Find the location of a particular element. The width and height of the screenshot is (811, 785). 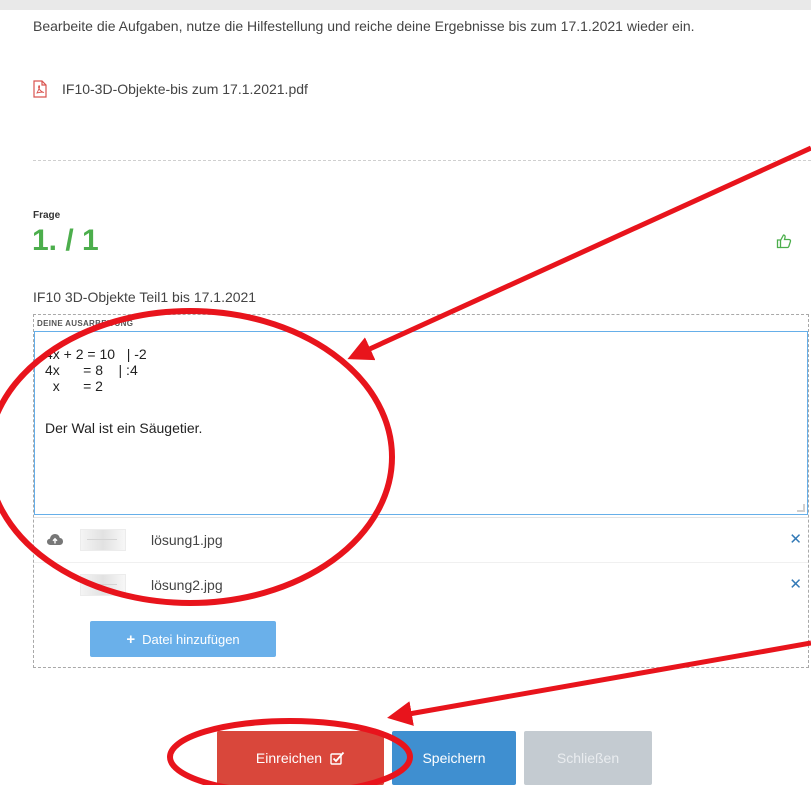

top-band is located at coordinates (405, 5).